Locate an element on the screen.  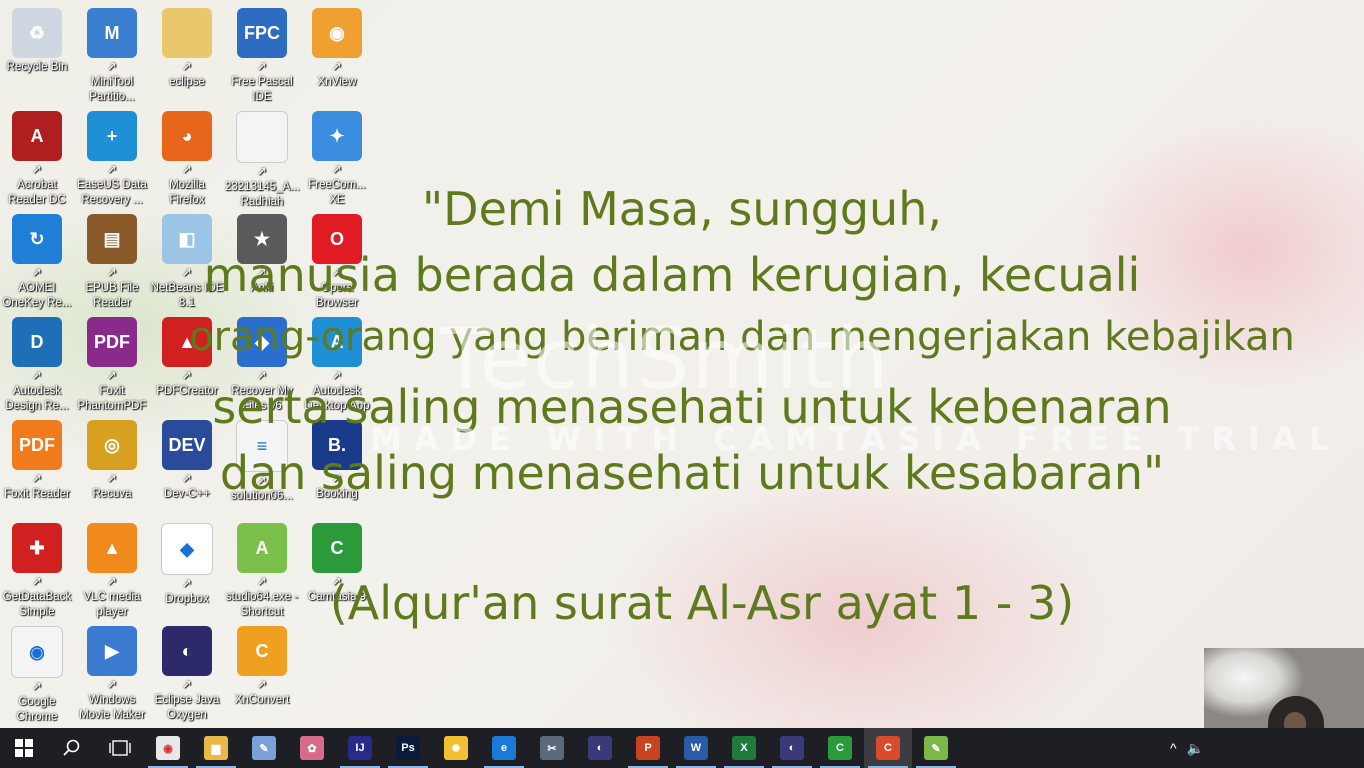
windows-logo-icon is located at coordinates (24, 748).